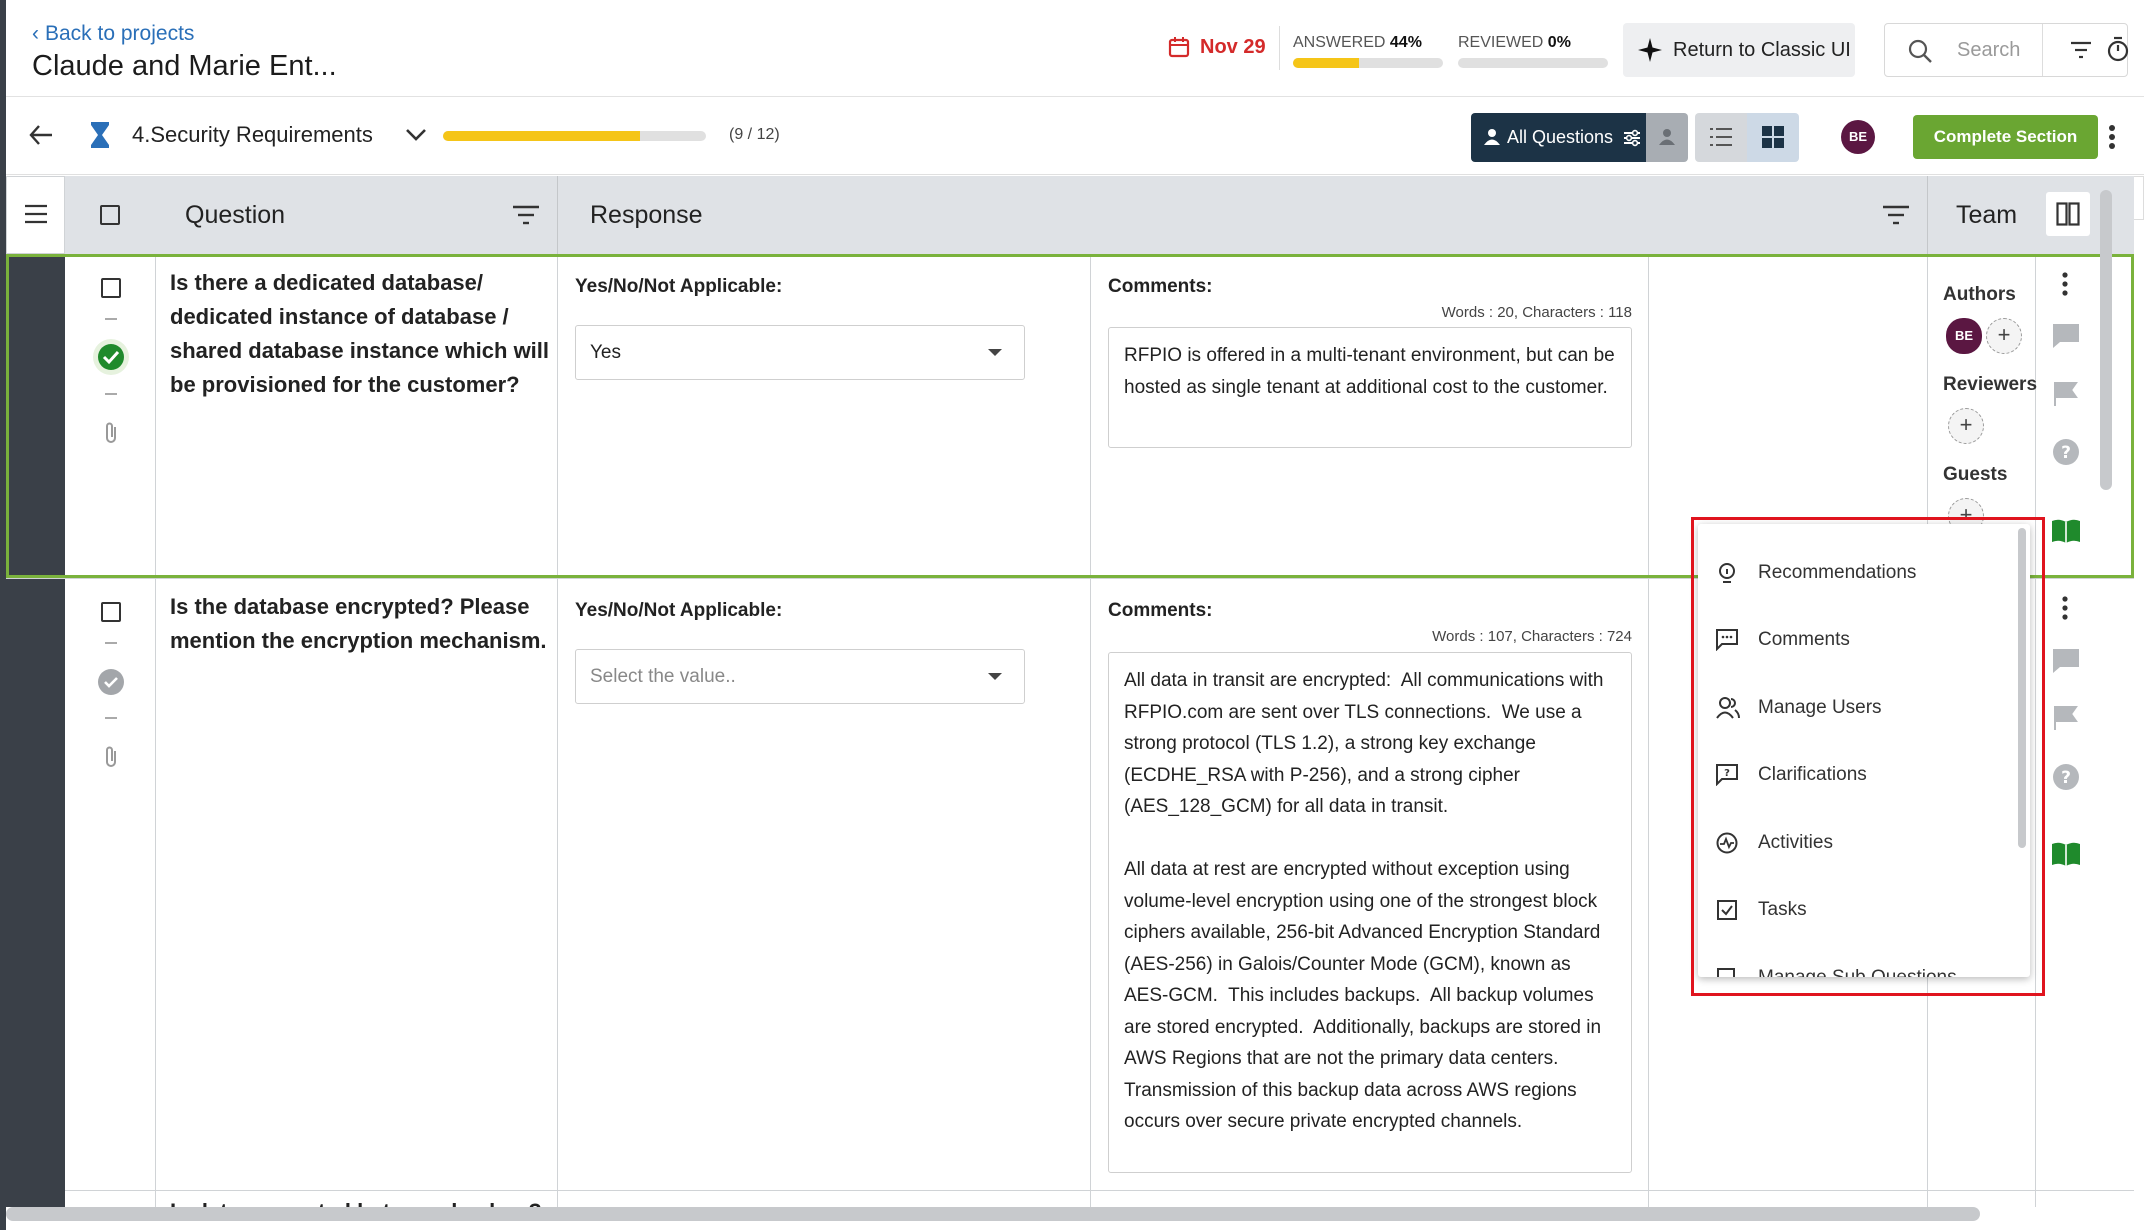 The height and width of the screenshot is (1230, 2144). Describe the element at coordinates (2106, 340) in the screenshot. I see `vertical-scrollbar` at that location.